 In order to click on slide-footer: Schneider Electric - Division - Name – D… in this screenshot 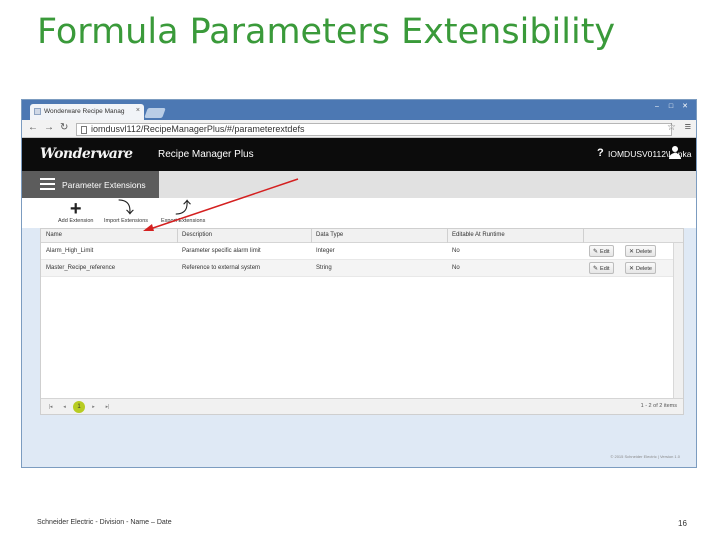, I will do `click(104, 522)`.